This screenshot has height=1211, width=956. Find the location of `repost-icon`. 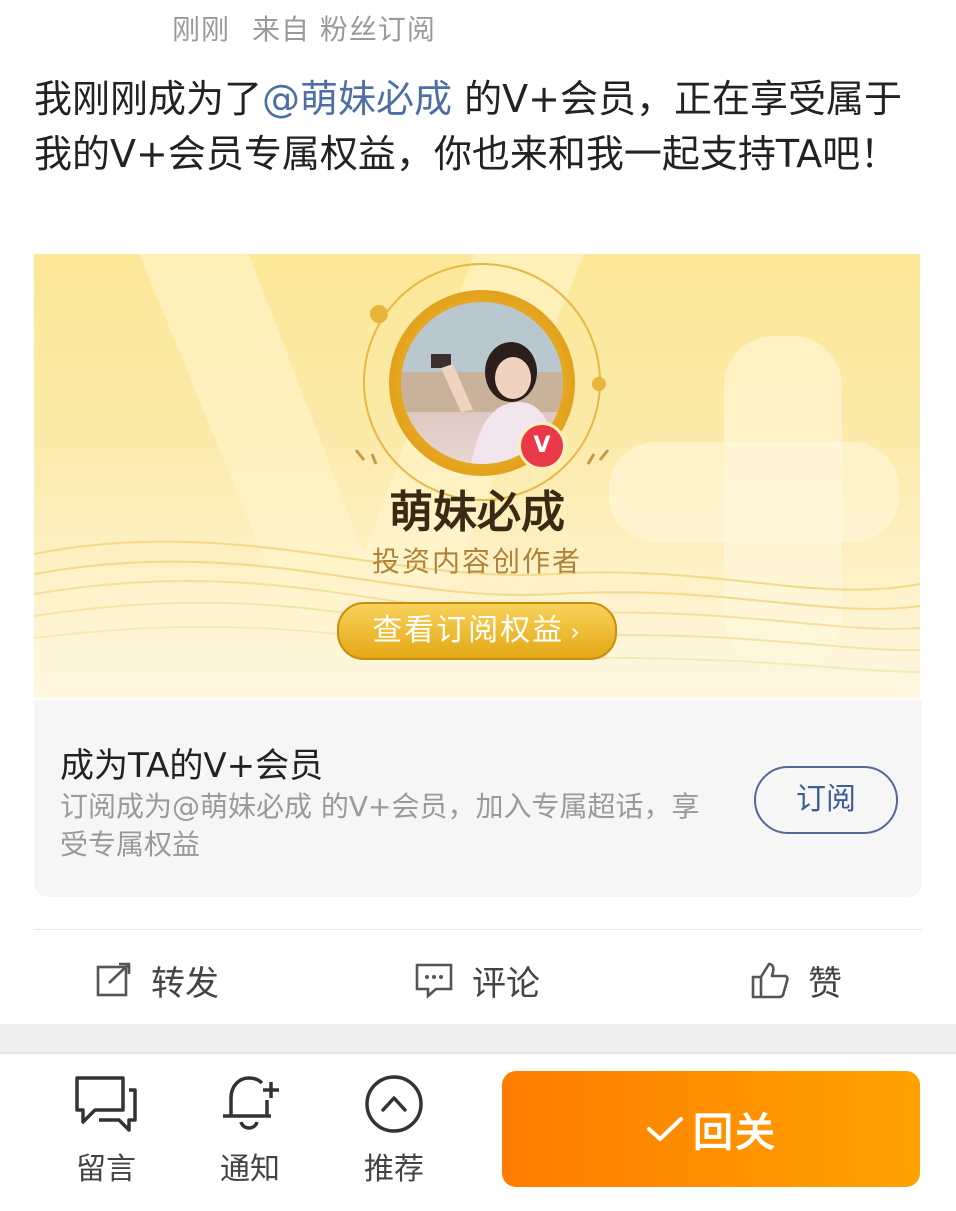

repost-icon is located at coordinates (113, 979).